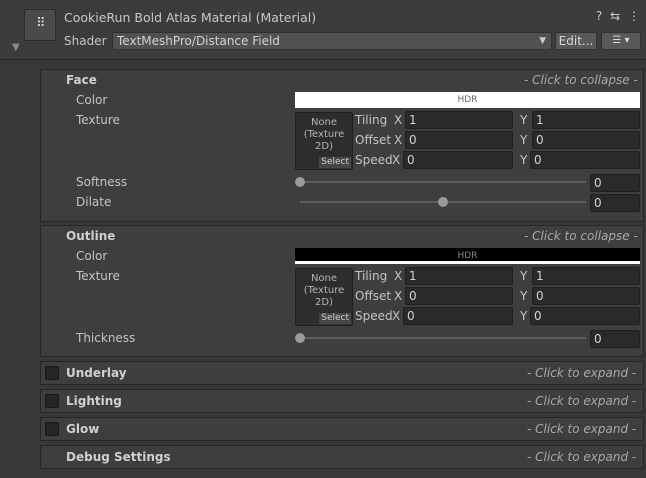 This screenshot has width=646, height=478. I want to click on lighting-expand-hint: - Click to expand -, so click(581, 401).